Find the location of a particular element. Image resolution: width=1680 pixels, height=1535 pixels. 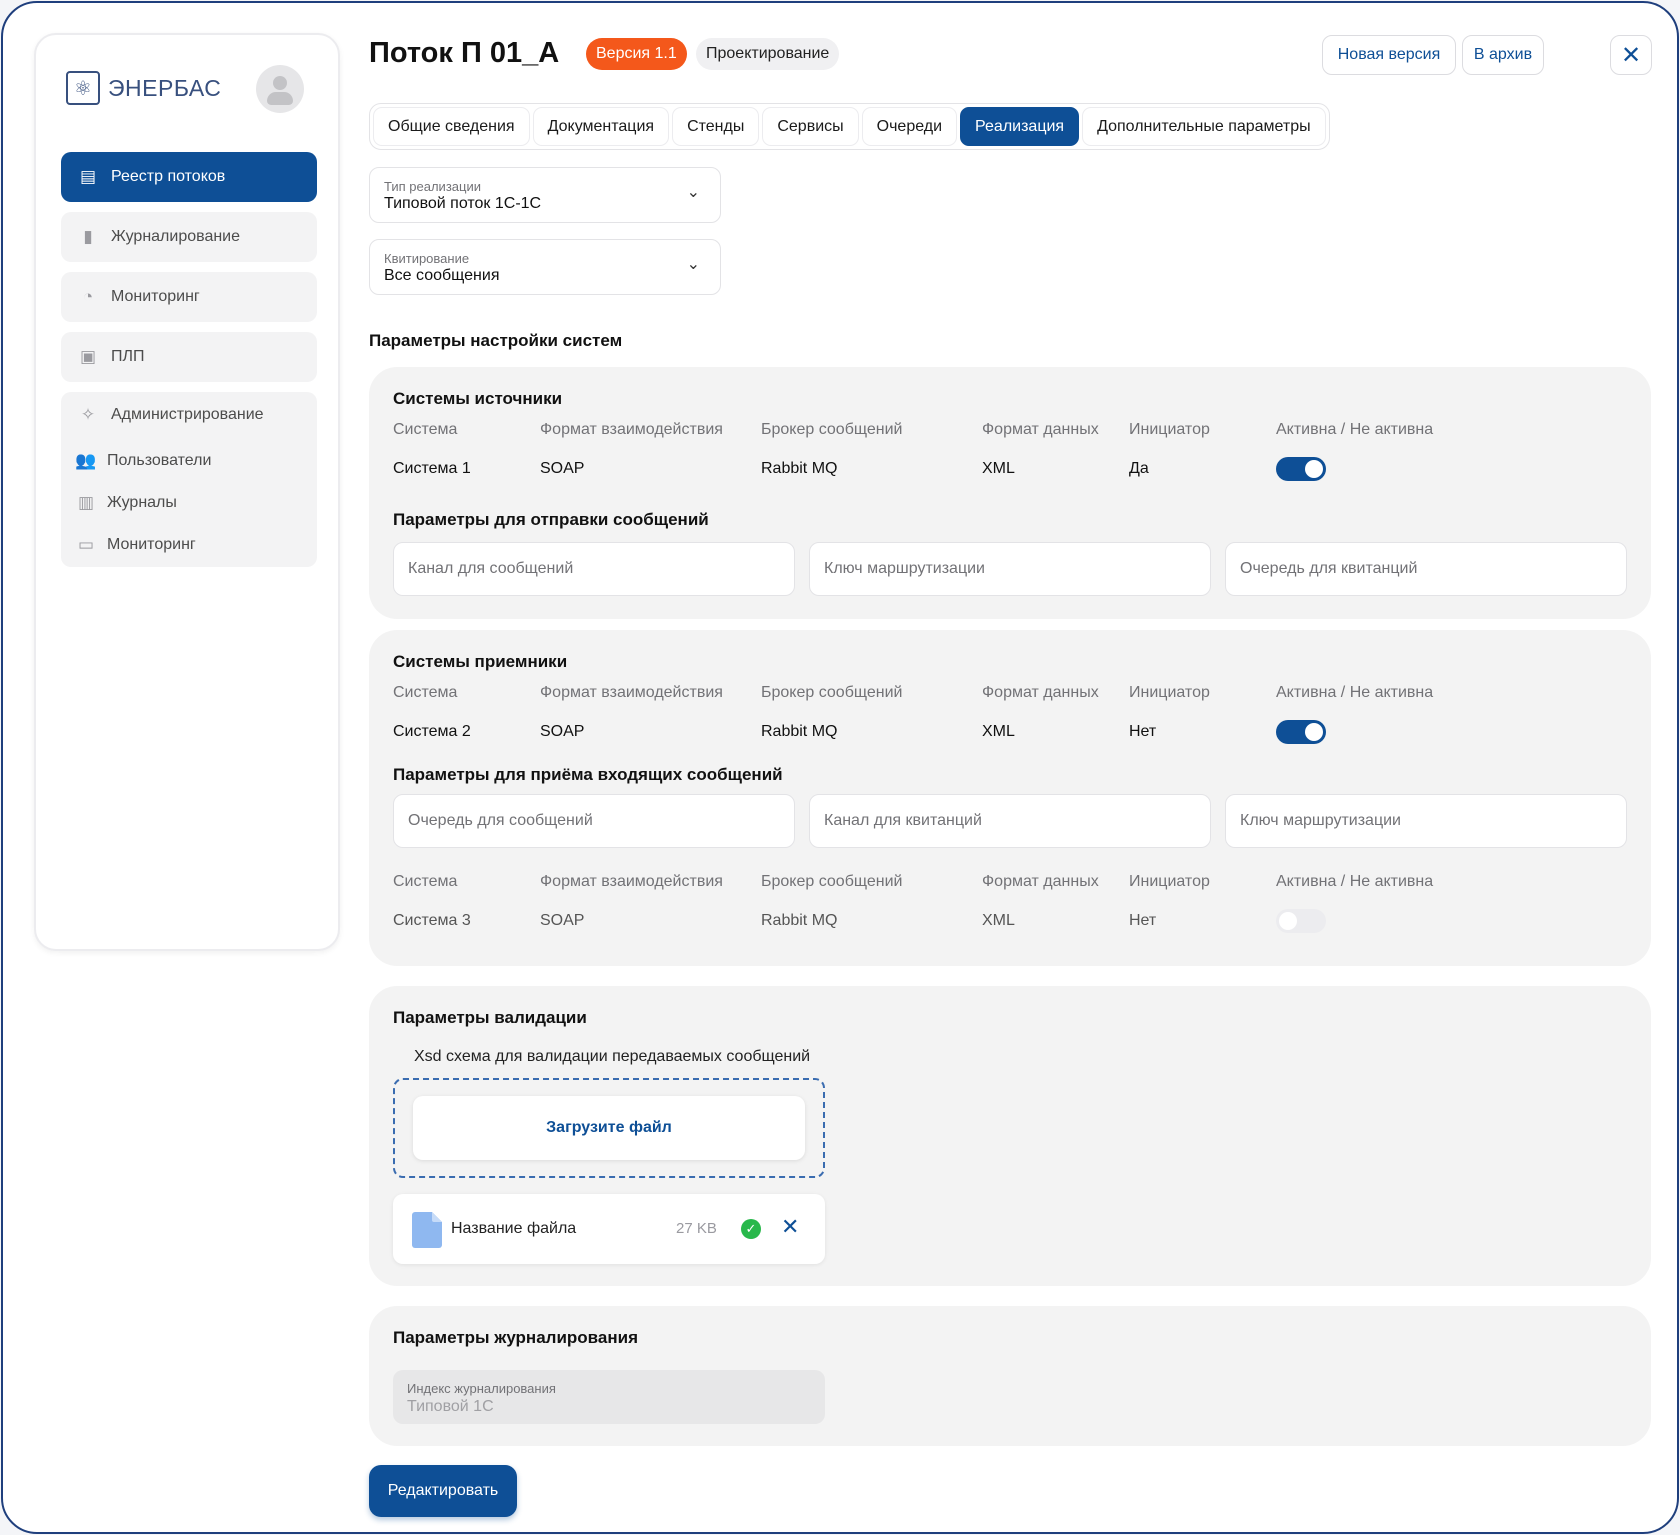

tab-documentation: Документация is located at coordinates (601, 126).